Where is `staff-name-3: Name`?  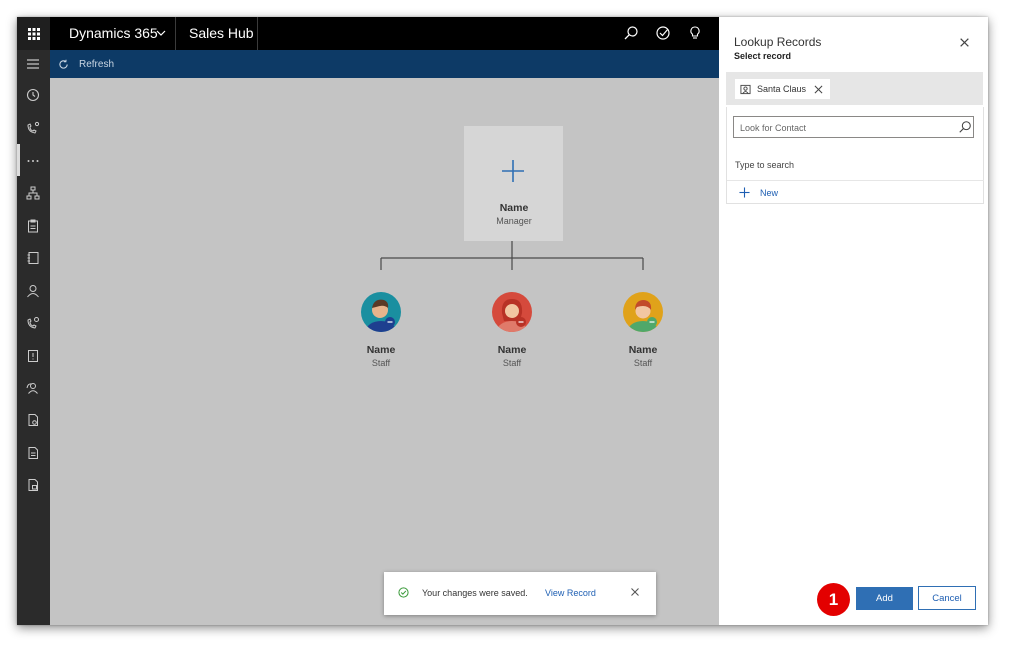 staff-name-3: Name is located at coordinates (643, 350).